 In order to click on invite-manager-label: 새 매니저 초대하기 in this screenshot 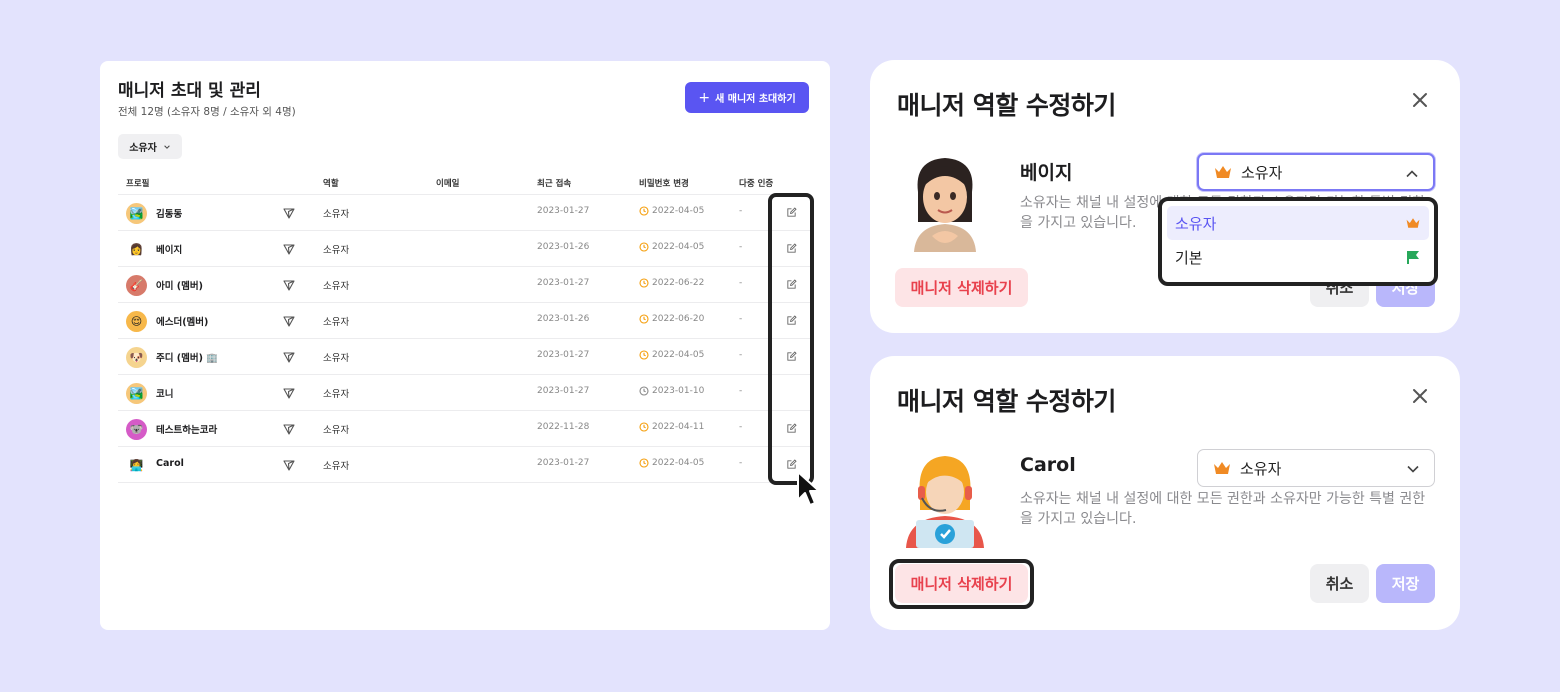, I will do `click(755, 99)`.